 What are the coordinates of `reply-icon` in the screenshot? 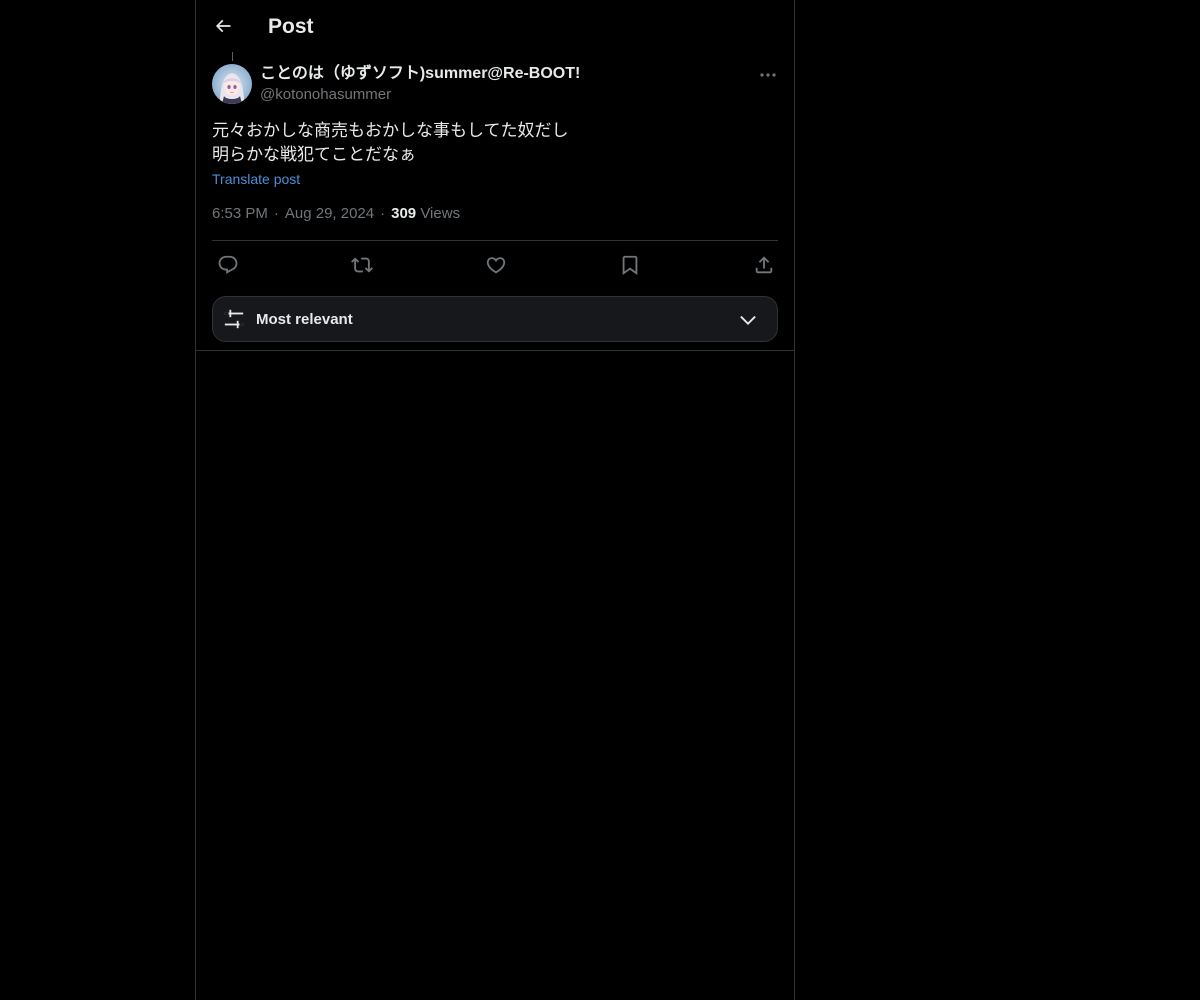 It's located at (228, 265).